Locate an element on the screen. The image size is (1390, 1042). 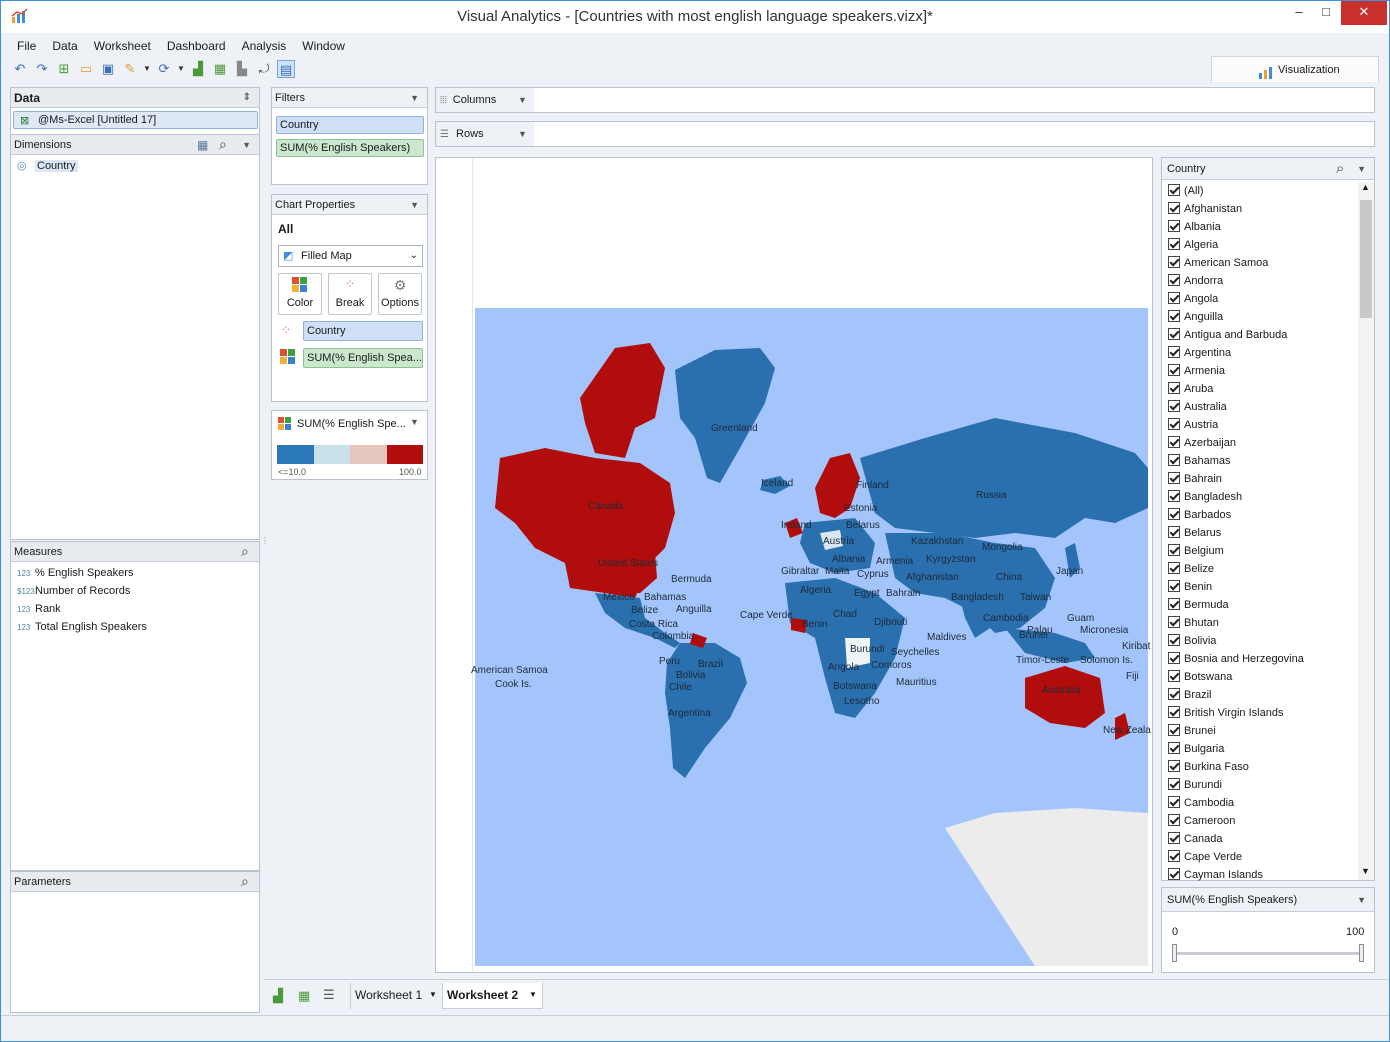
country-checkbox: Belgium is located at coordinates (1196, 551).